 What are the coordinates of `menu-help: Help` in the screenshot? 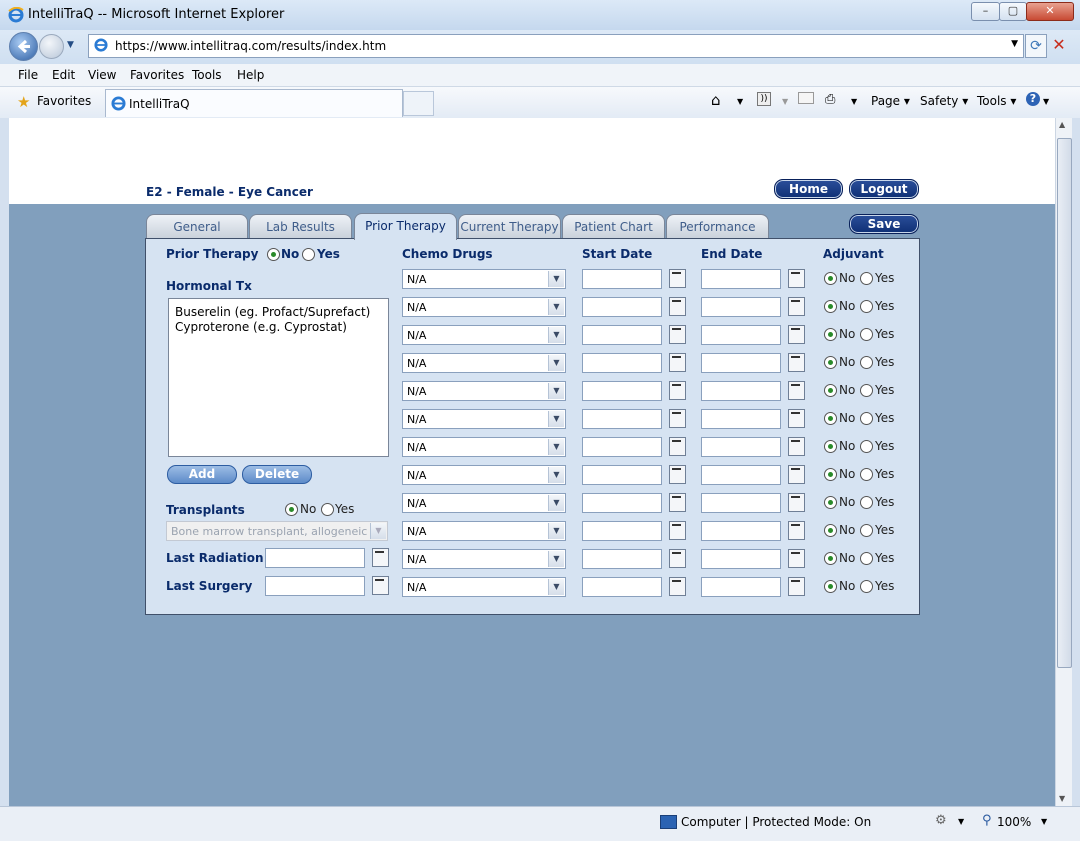 It's located at (250, 75).